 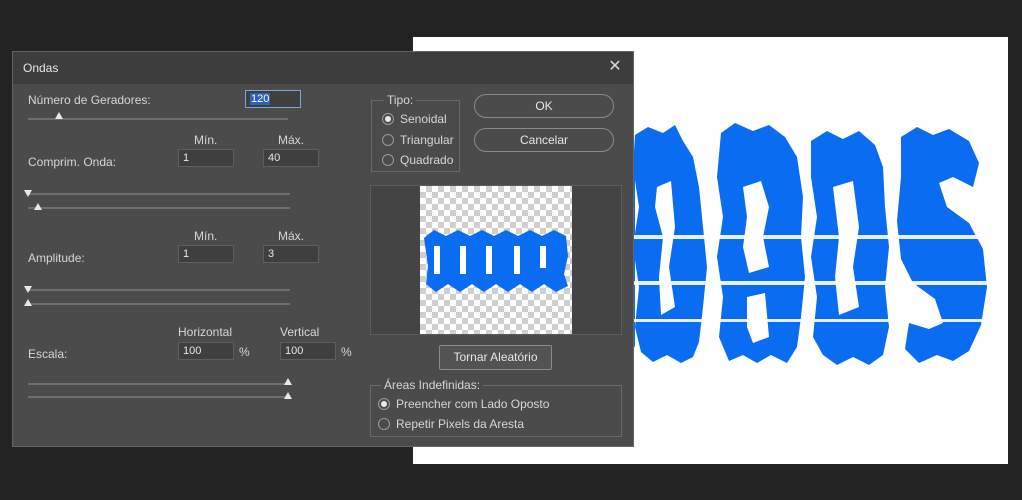 I want to click on type-label-triangular: Triangular, so click(x=427, y=140).